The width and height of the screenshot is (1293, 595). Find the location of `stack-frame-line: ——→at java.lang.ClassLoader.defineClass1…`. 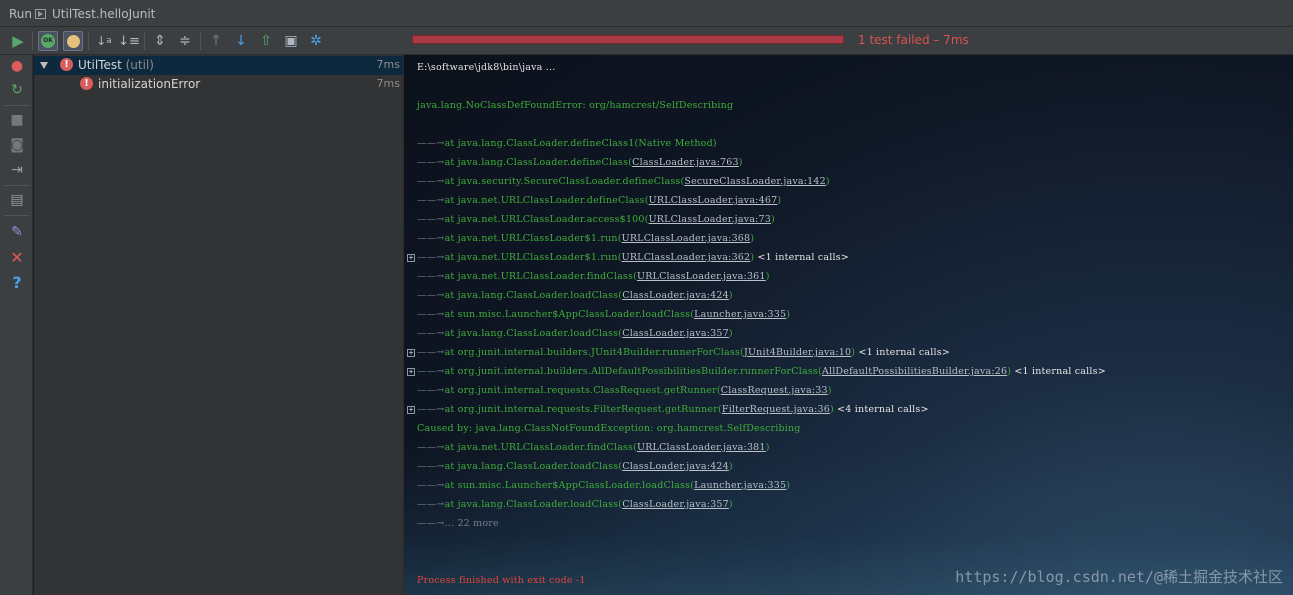

stack-frame-line: ——→at java.lang.ClassLoader.defineClass1… is located at coordinates (567, 143).